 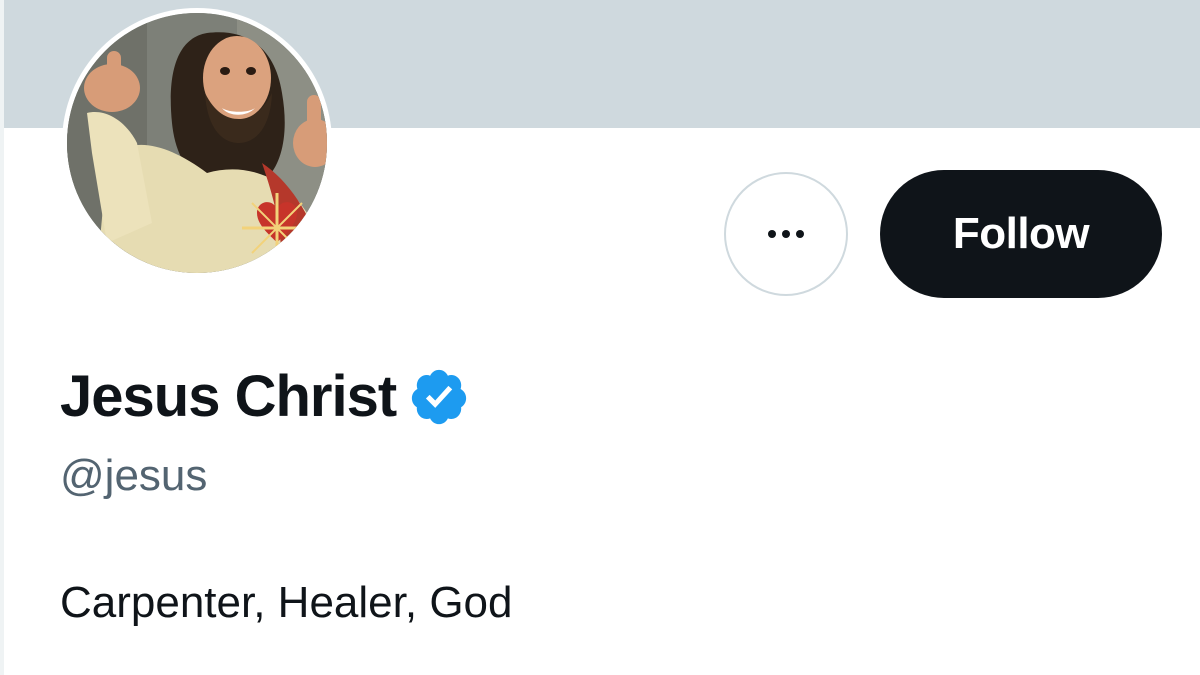 What do you see at coordinates (2, 337) in the screenshot?
I see `page-divider` at bounding box center [2, 337].